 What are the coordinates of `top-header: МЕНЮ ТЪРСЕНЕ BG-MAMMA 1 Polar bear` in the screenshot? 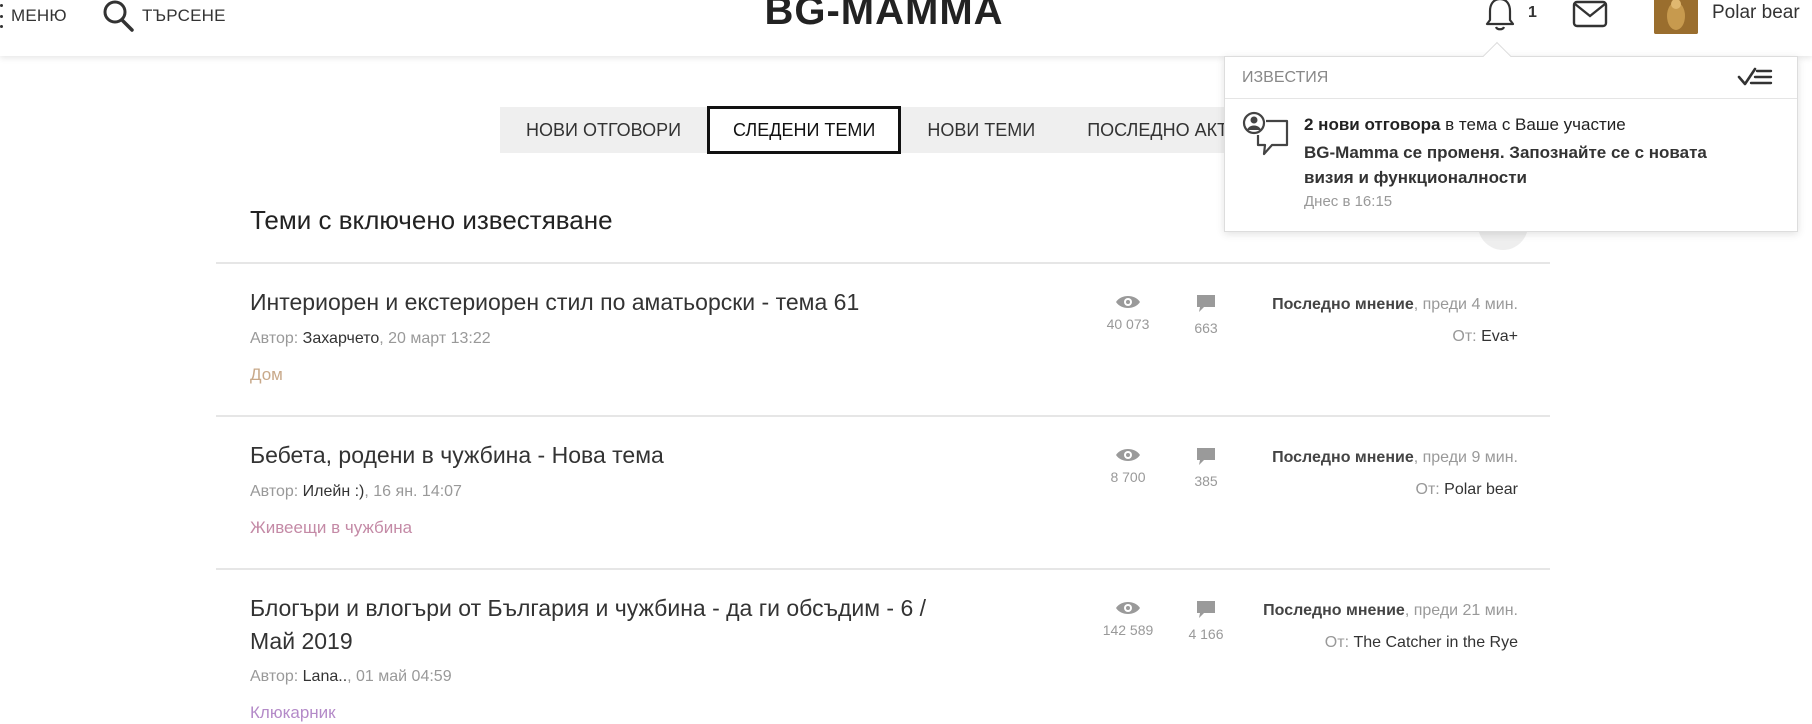 It's located at (906, 28).